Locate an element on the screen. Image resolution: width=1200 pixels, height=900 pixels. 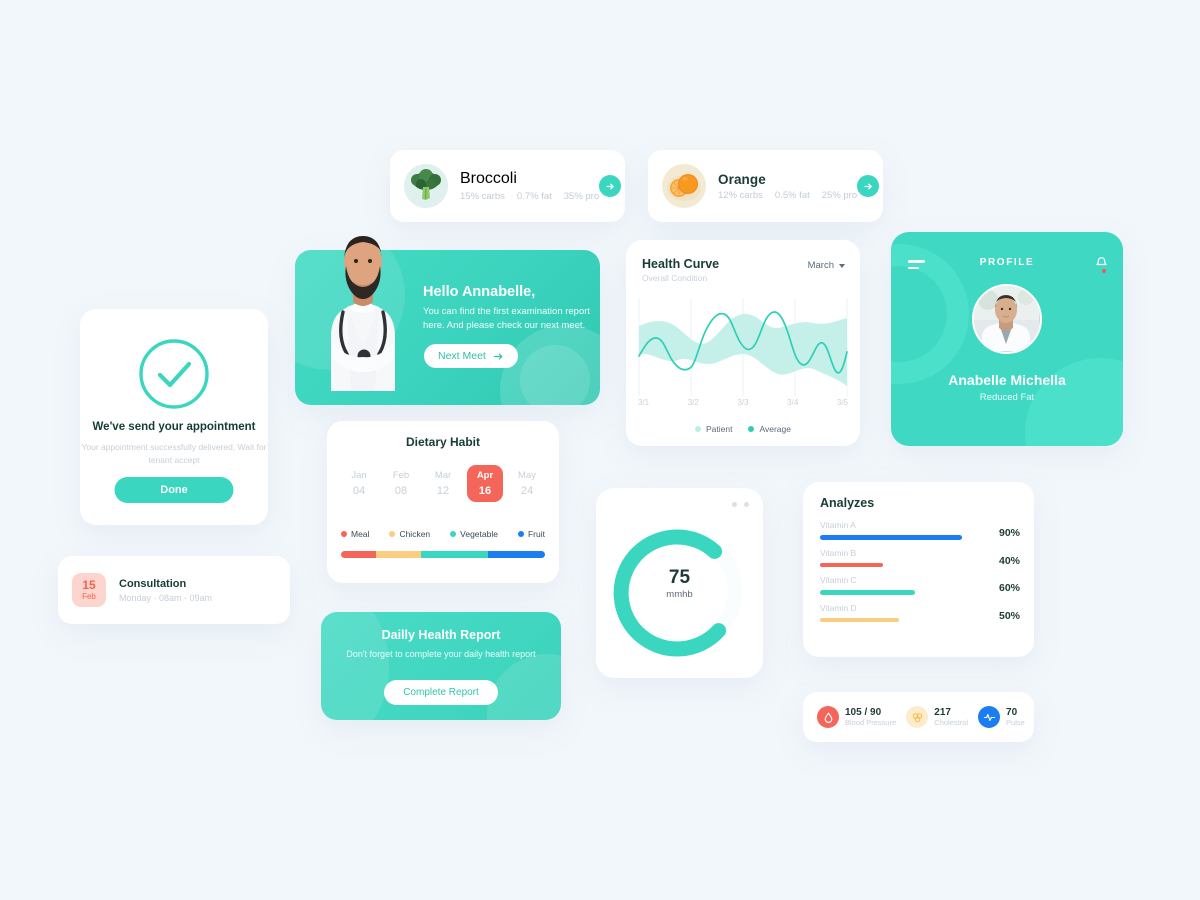
notification-dot is located at coordinates (1104, 271).